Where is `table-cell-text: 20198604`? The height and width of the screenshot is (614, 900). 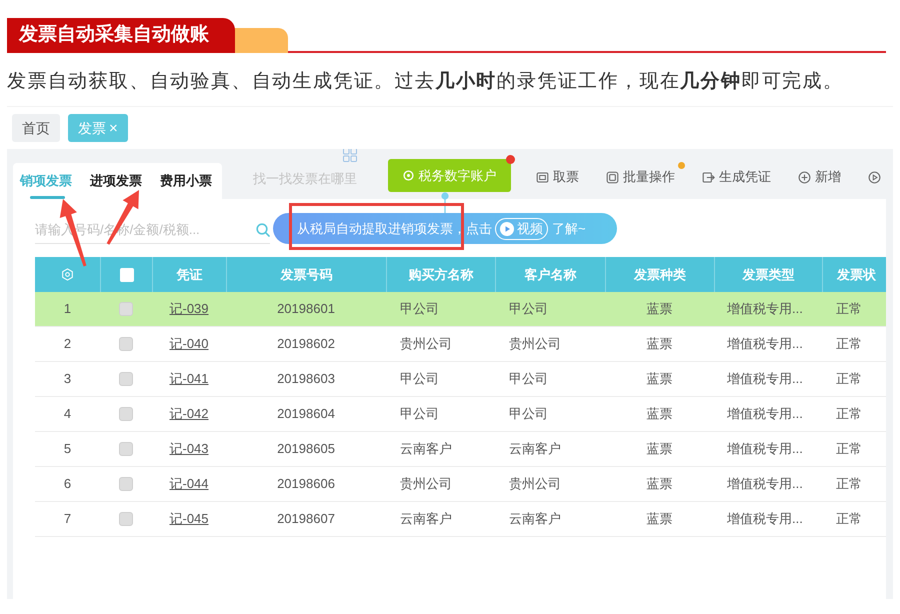 table-cell-text: 20198604 is located at coordinates (306, 414).